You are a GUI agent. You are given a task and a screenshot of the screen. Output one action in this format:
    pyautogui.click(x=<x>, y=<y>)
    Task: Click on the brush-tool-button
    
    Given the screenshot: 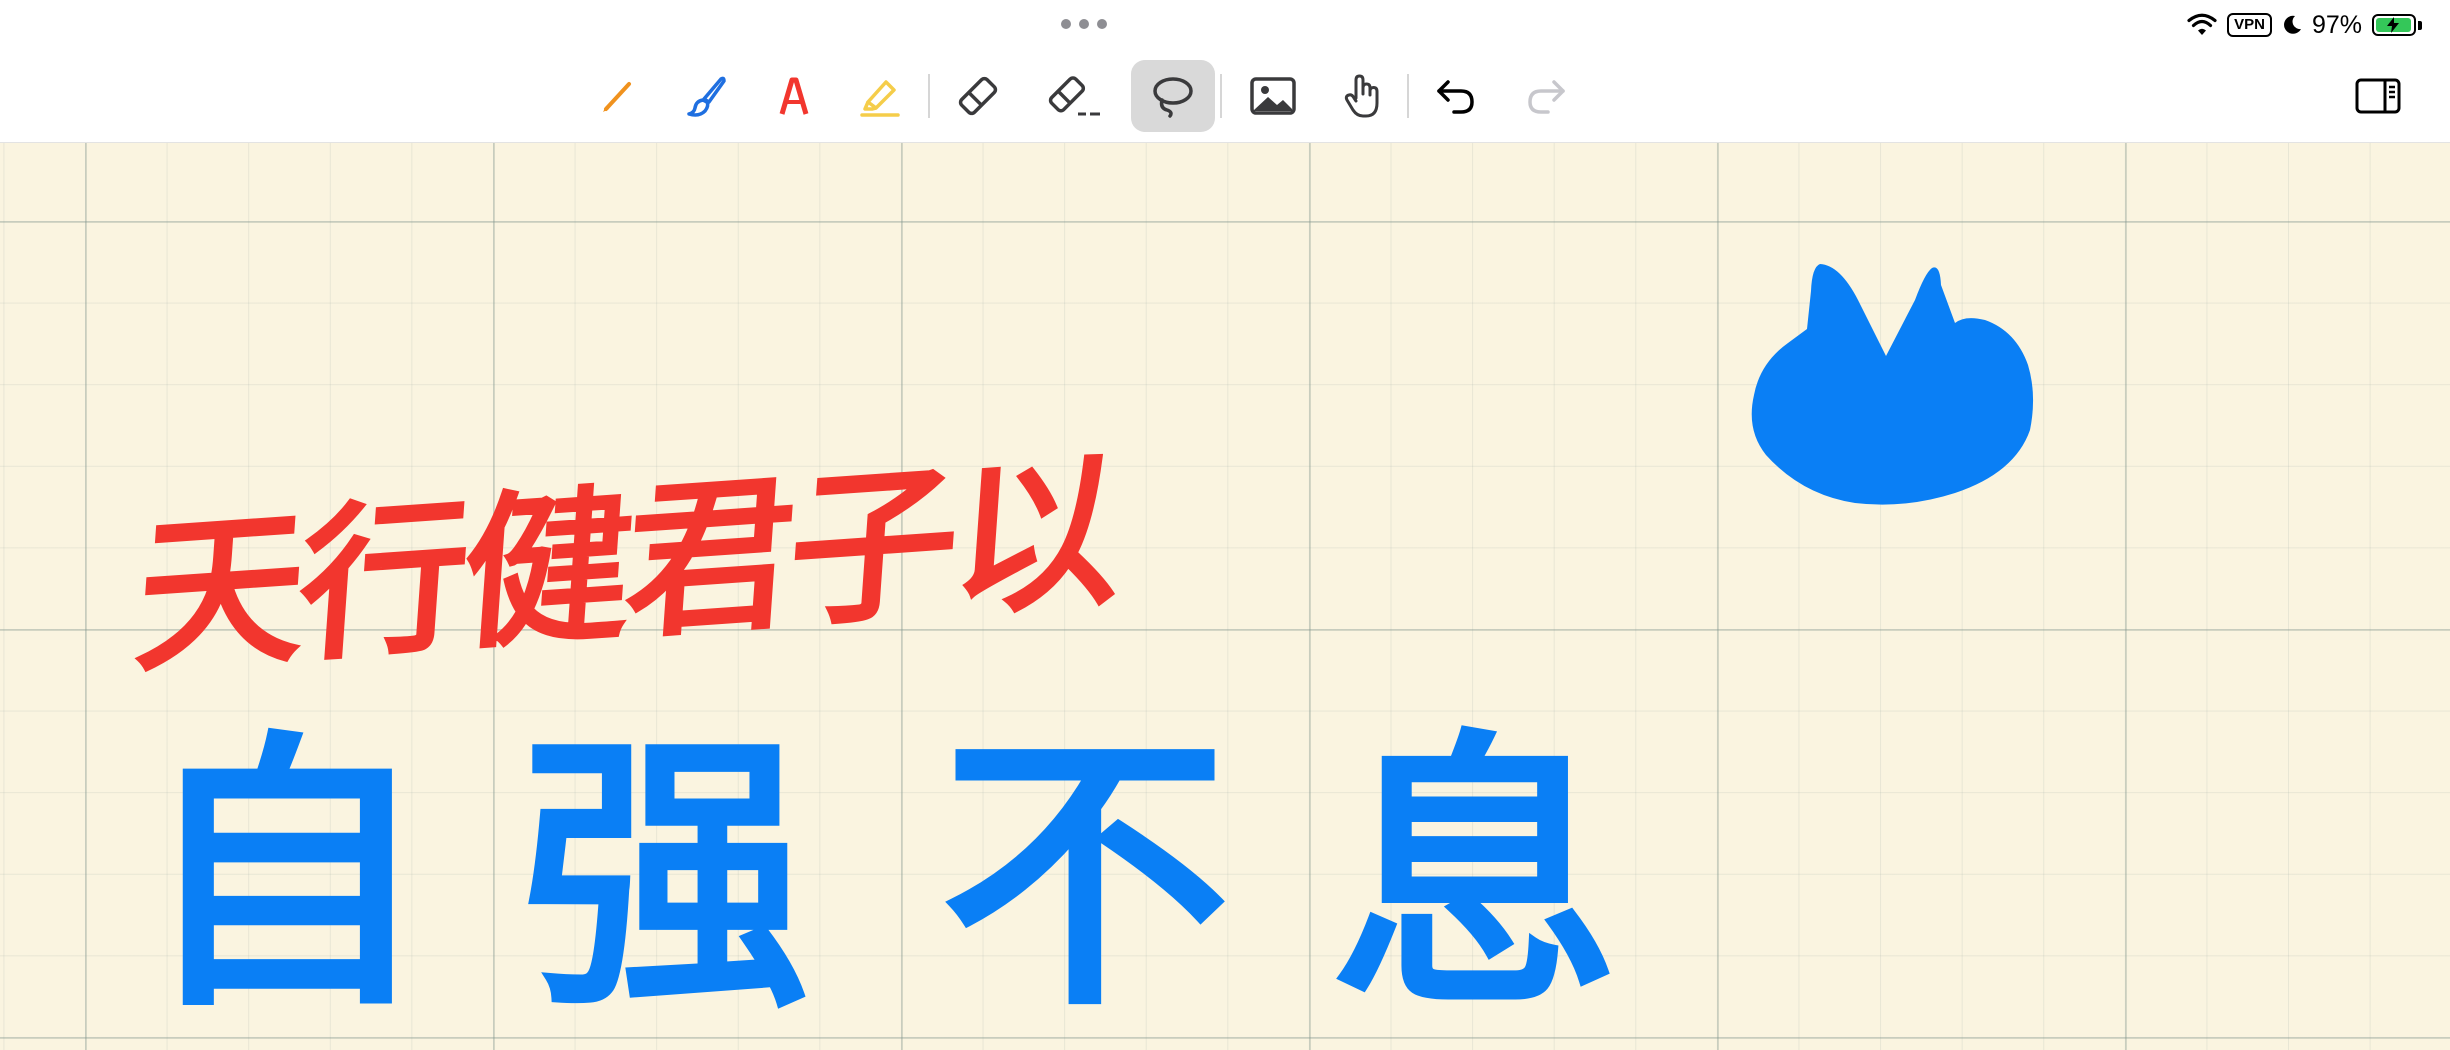 What is the action you would take?
    pyautogui.click(x=707, y=96)
    